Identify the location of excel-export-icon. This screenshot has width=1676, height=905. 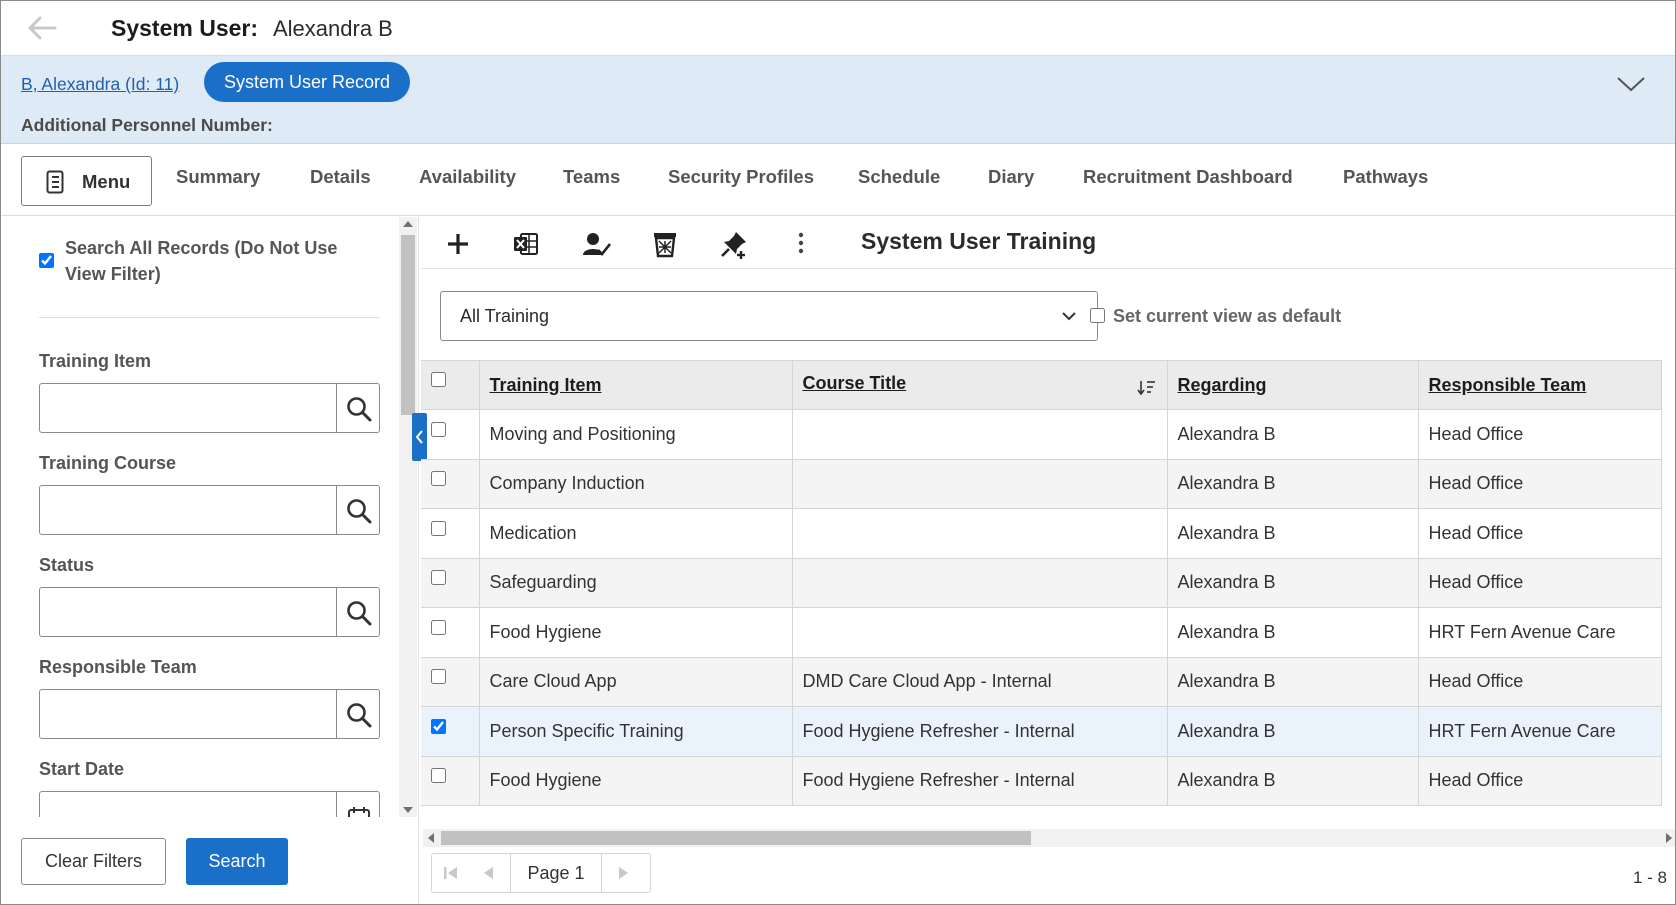
(526, 244).